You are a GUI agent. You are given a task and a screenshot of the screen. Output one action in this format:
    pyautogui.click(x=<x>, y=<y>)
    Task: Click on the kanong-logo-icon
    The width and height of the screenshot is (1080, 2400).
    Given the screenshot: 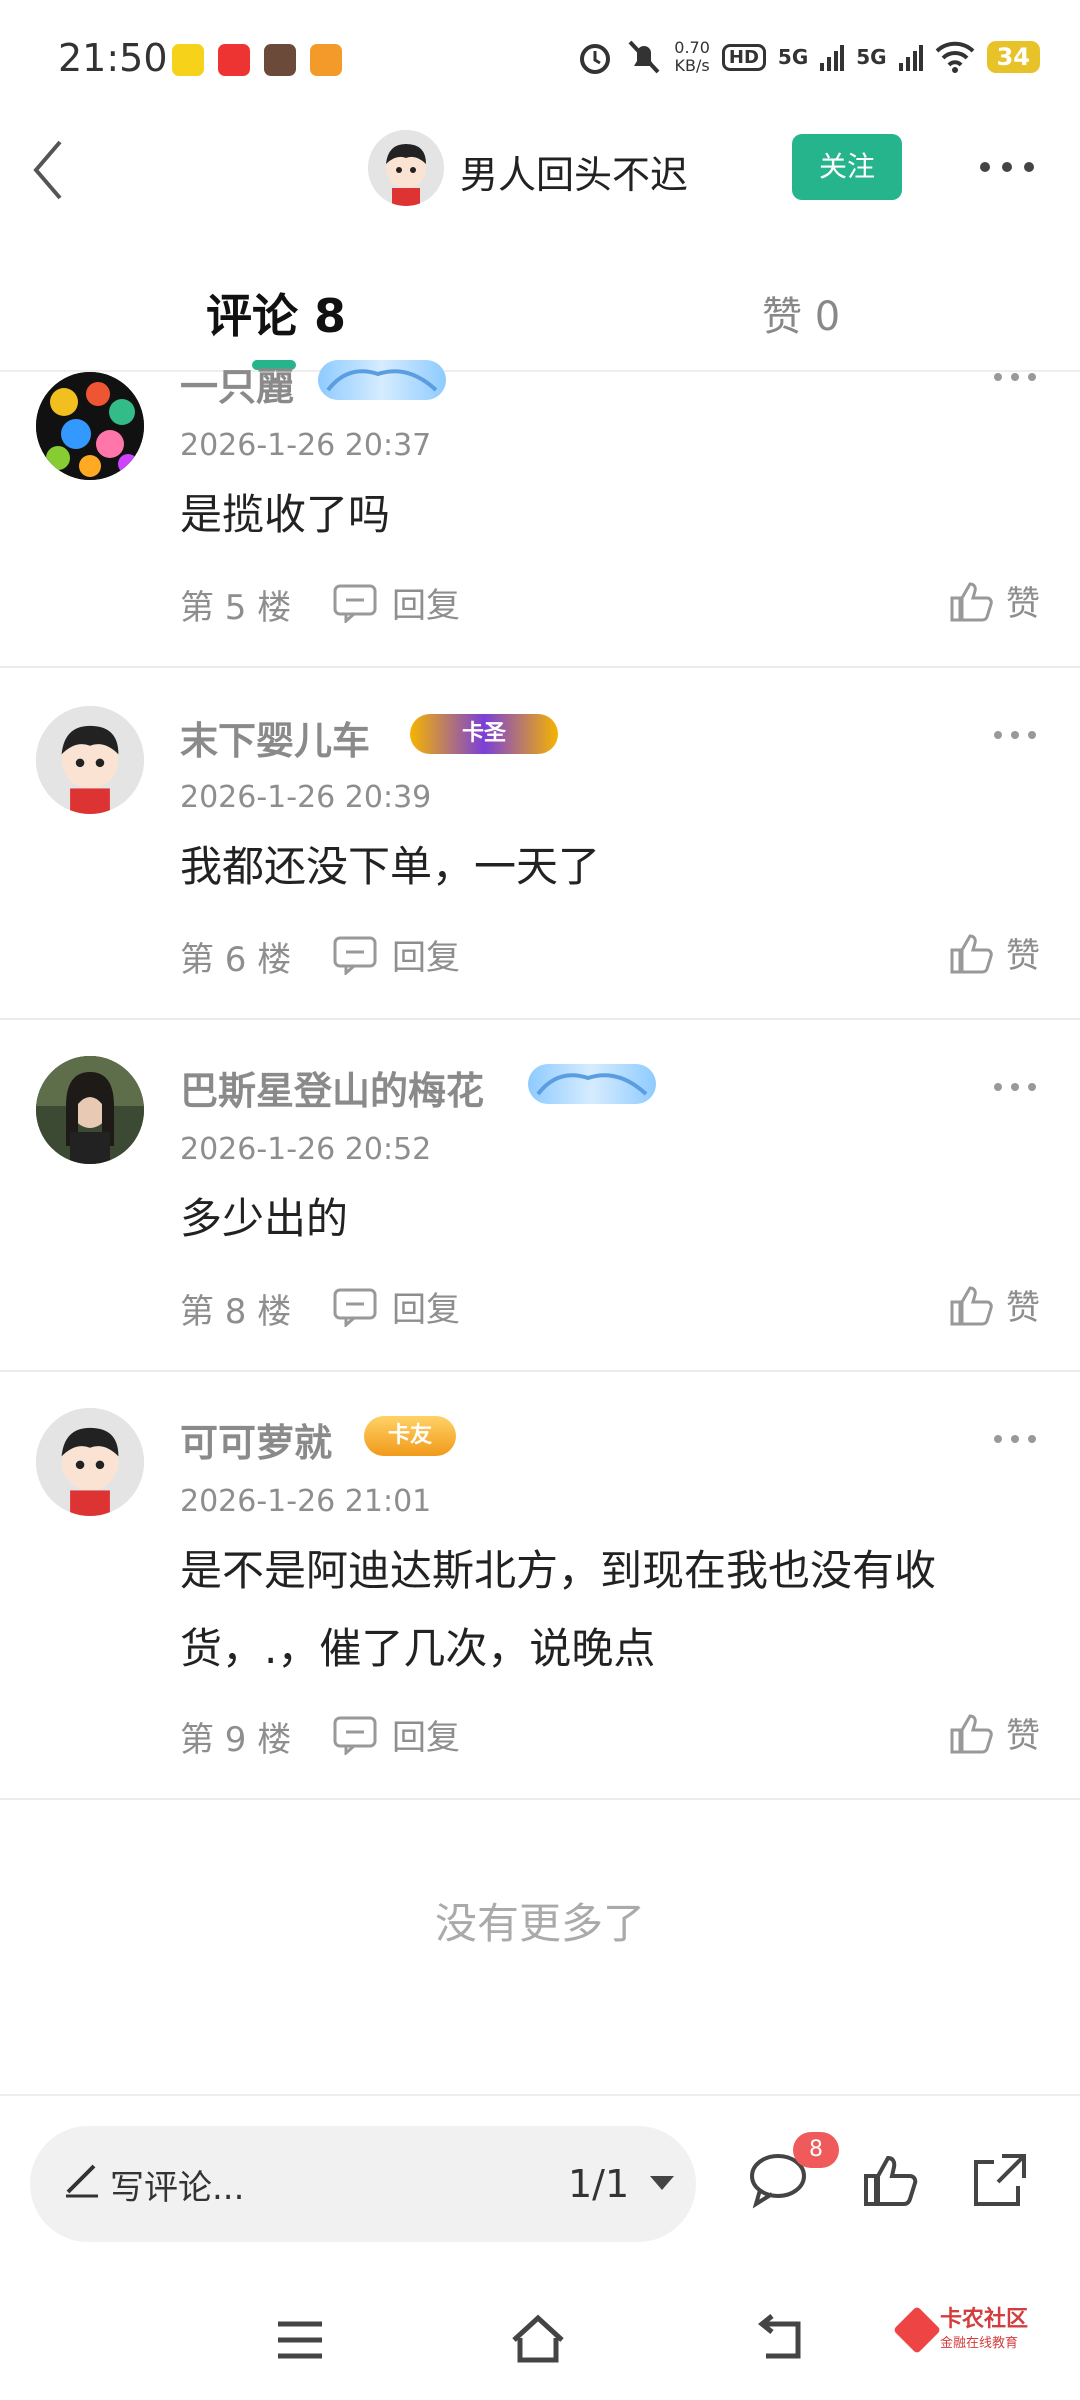 What is the action you would take?
    pyautogui.click(x=917, y=2329)
    